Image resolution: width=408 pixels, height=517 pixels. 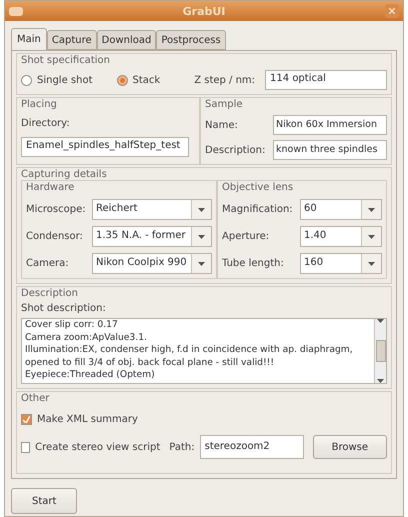 I want to click on input-field: Enamel_spindles_halfStep_test, so click(x=105, y=147).